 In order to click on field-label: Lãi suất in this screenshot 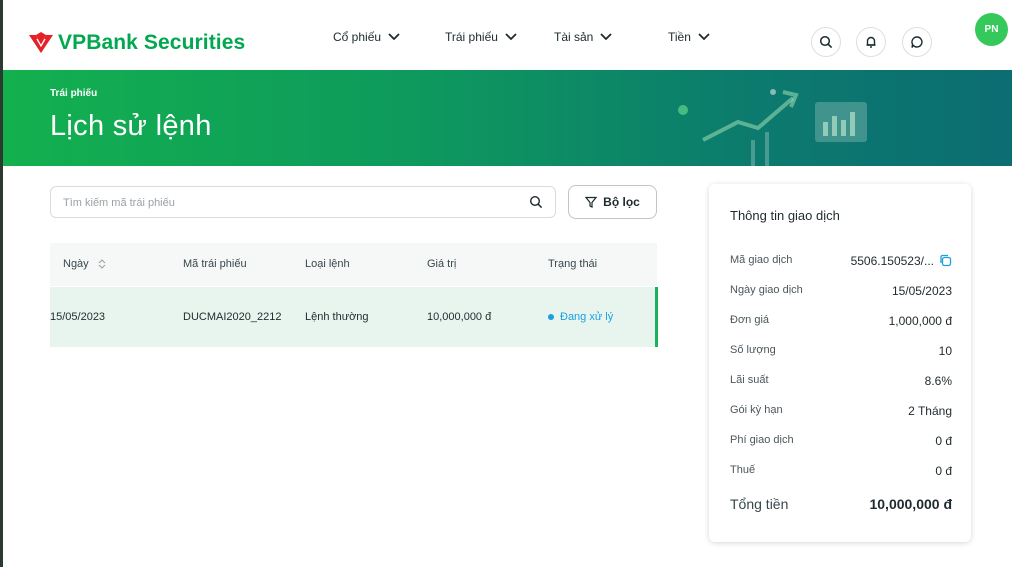, I will do `click(749, 380)`.